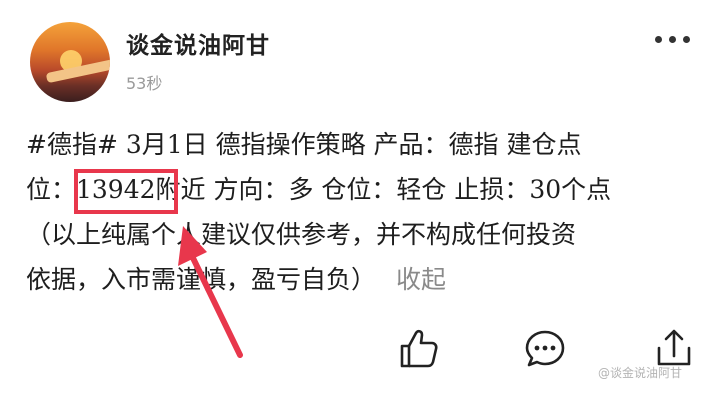  I want to click on post-line-3: （以上纯属个人建议仅供参考，并不构成任何投资, so click(301, 234).